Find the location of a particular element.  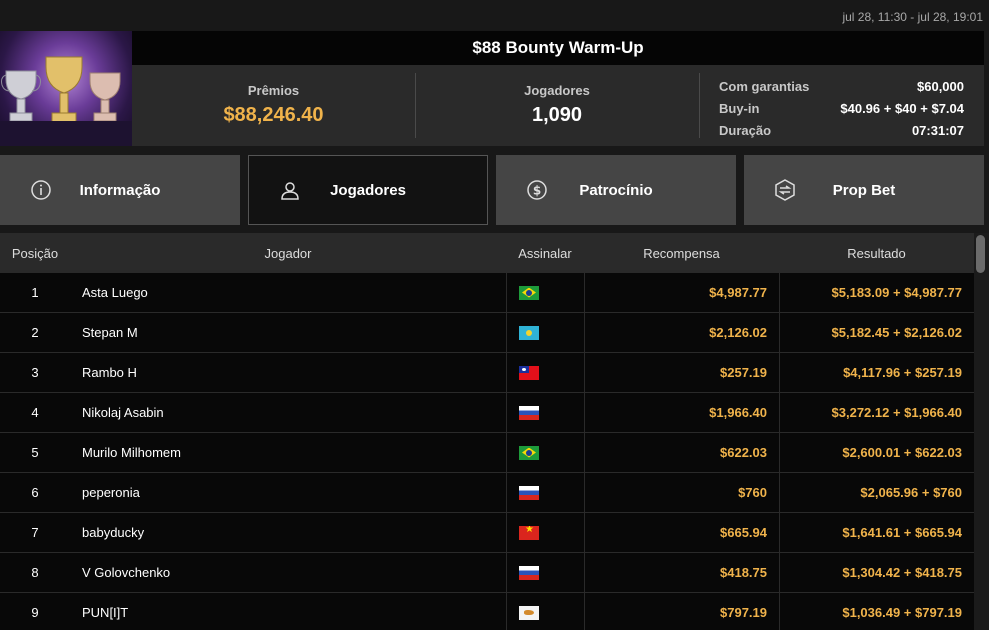

row-result: $2,600.01 + $622.03 is located at coordinates (876, 452).